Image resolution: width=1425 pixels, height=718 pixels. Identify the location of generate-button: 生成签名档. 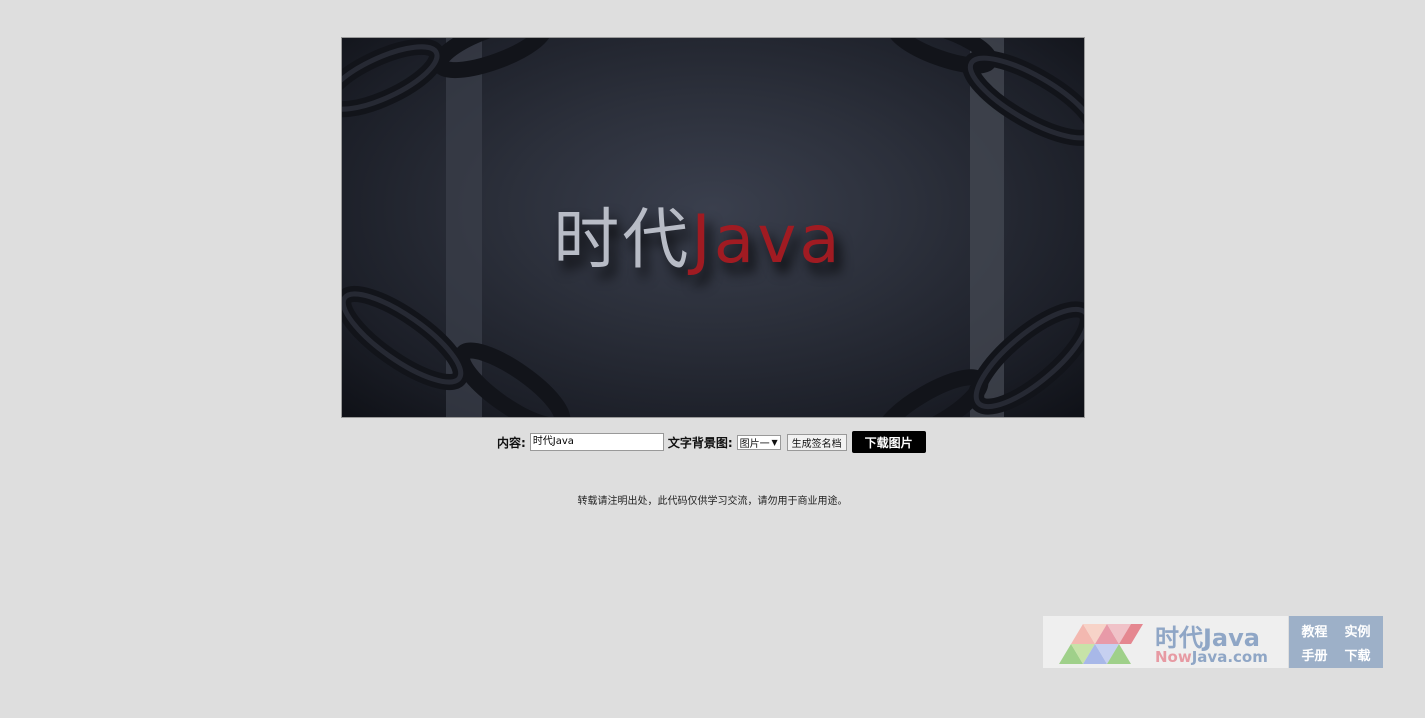
(816, 442).